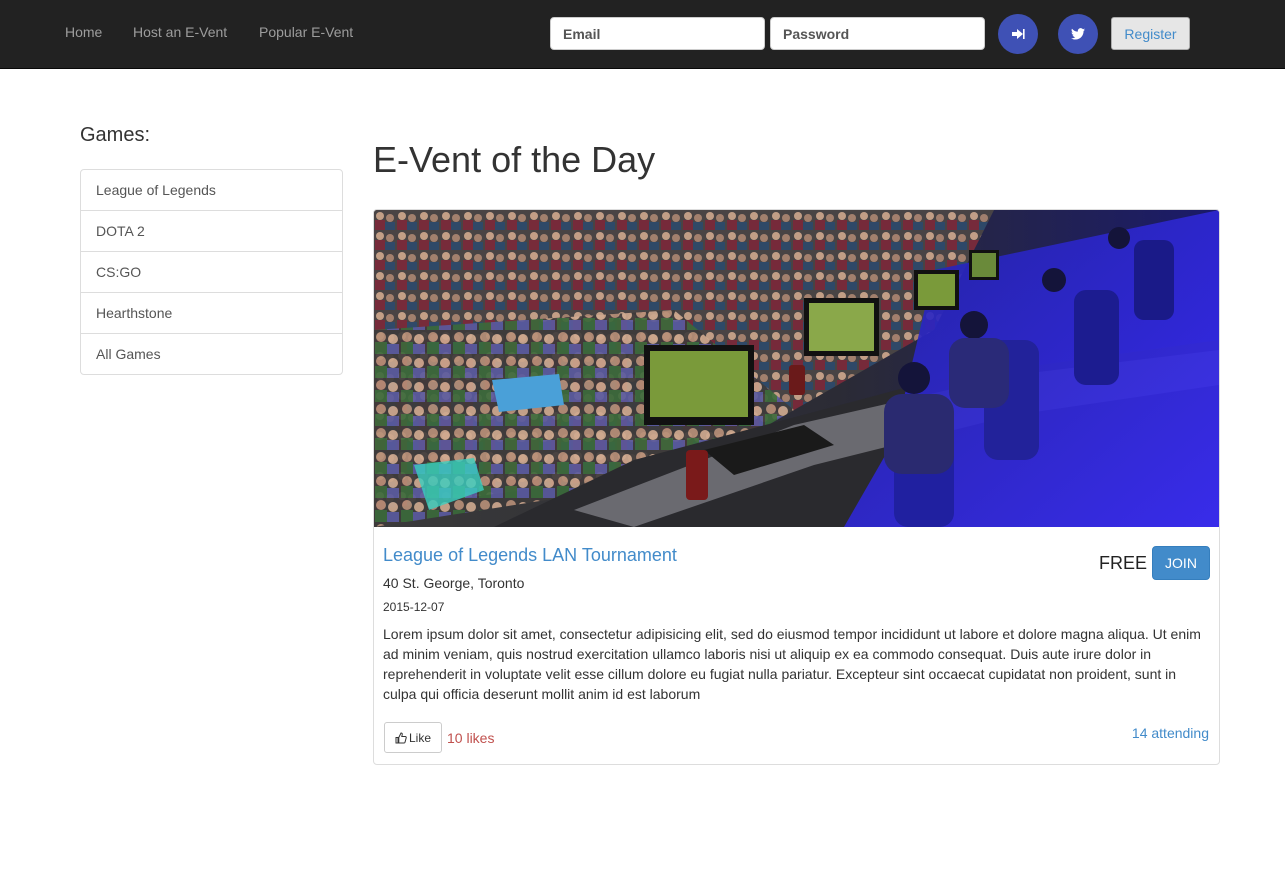 The height and width of the screenshot is (894, 1285). I want to click on login-button, so click(1018, 34).